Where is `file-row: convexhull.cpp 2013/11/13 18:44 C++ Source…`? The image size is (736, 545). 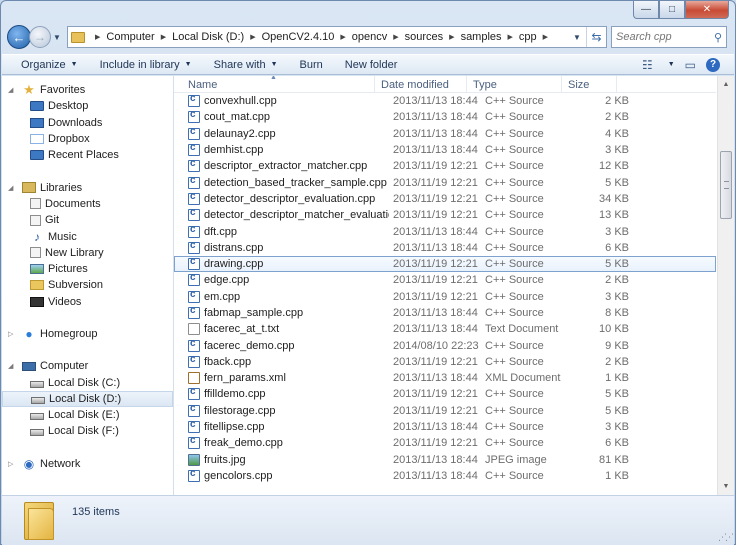 file-row: convexhull.cpp 2013/11/13 18:44 C++ Source… is located at coordinates (445, 101).